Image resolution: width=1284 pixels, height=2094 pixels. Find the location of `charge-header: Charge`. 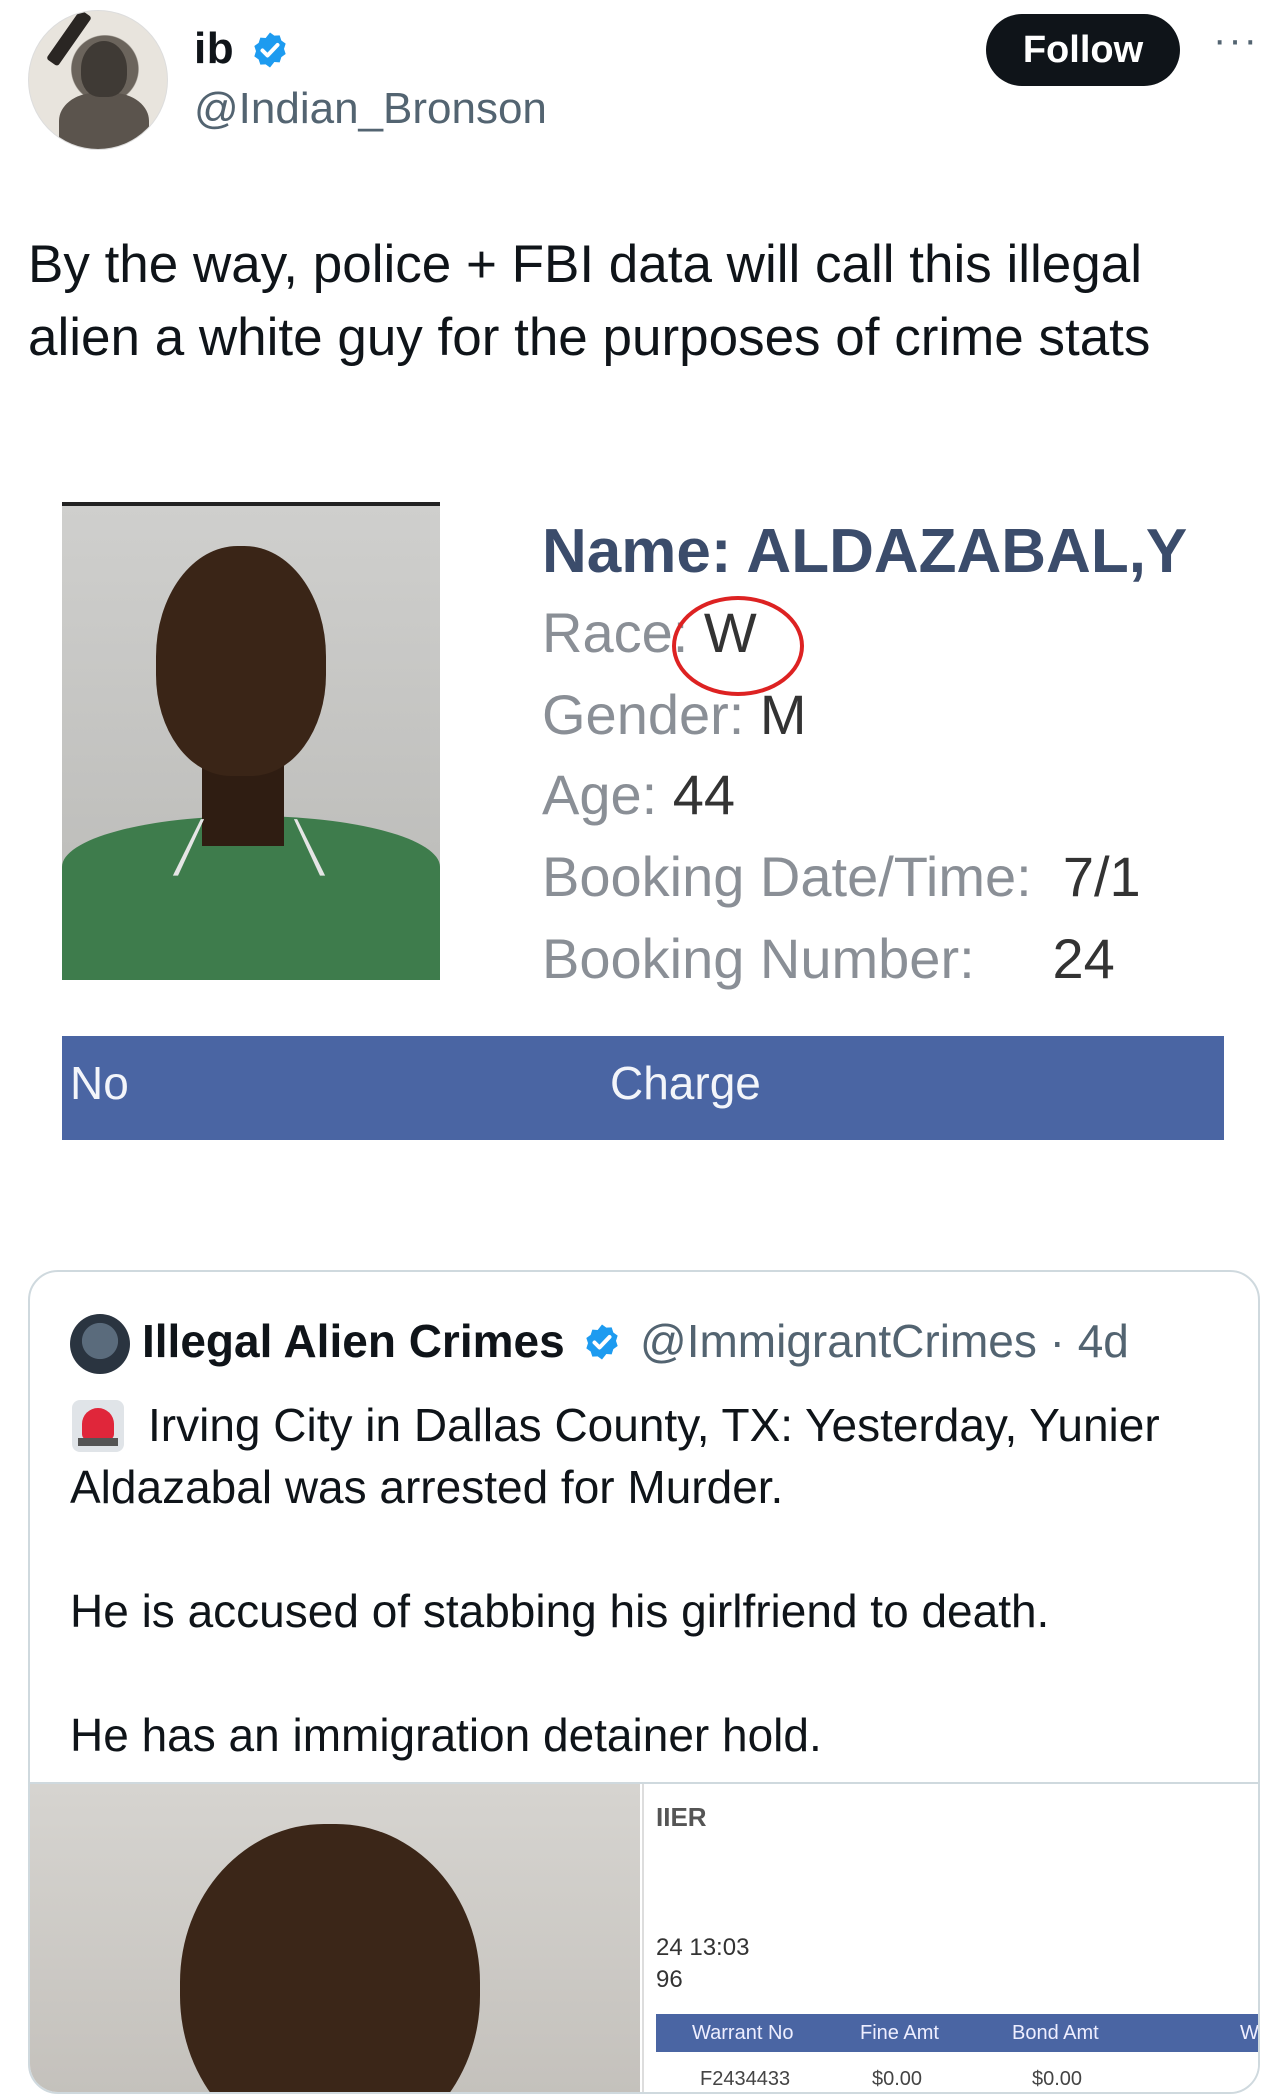

charge-header: Charge is located at coordinates (685, 1083).